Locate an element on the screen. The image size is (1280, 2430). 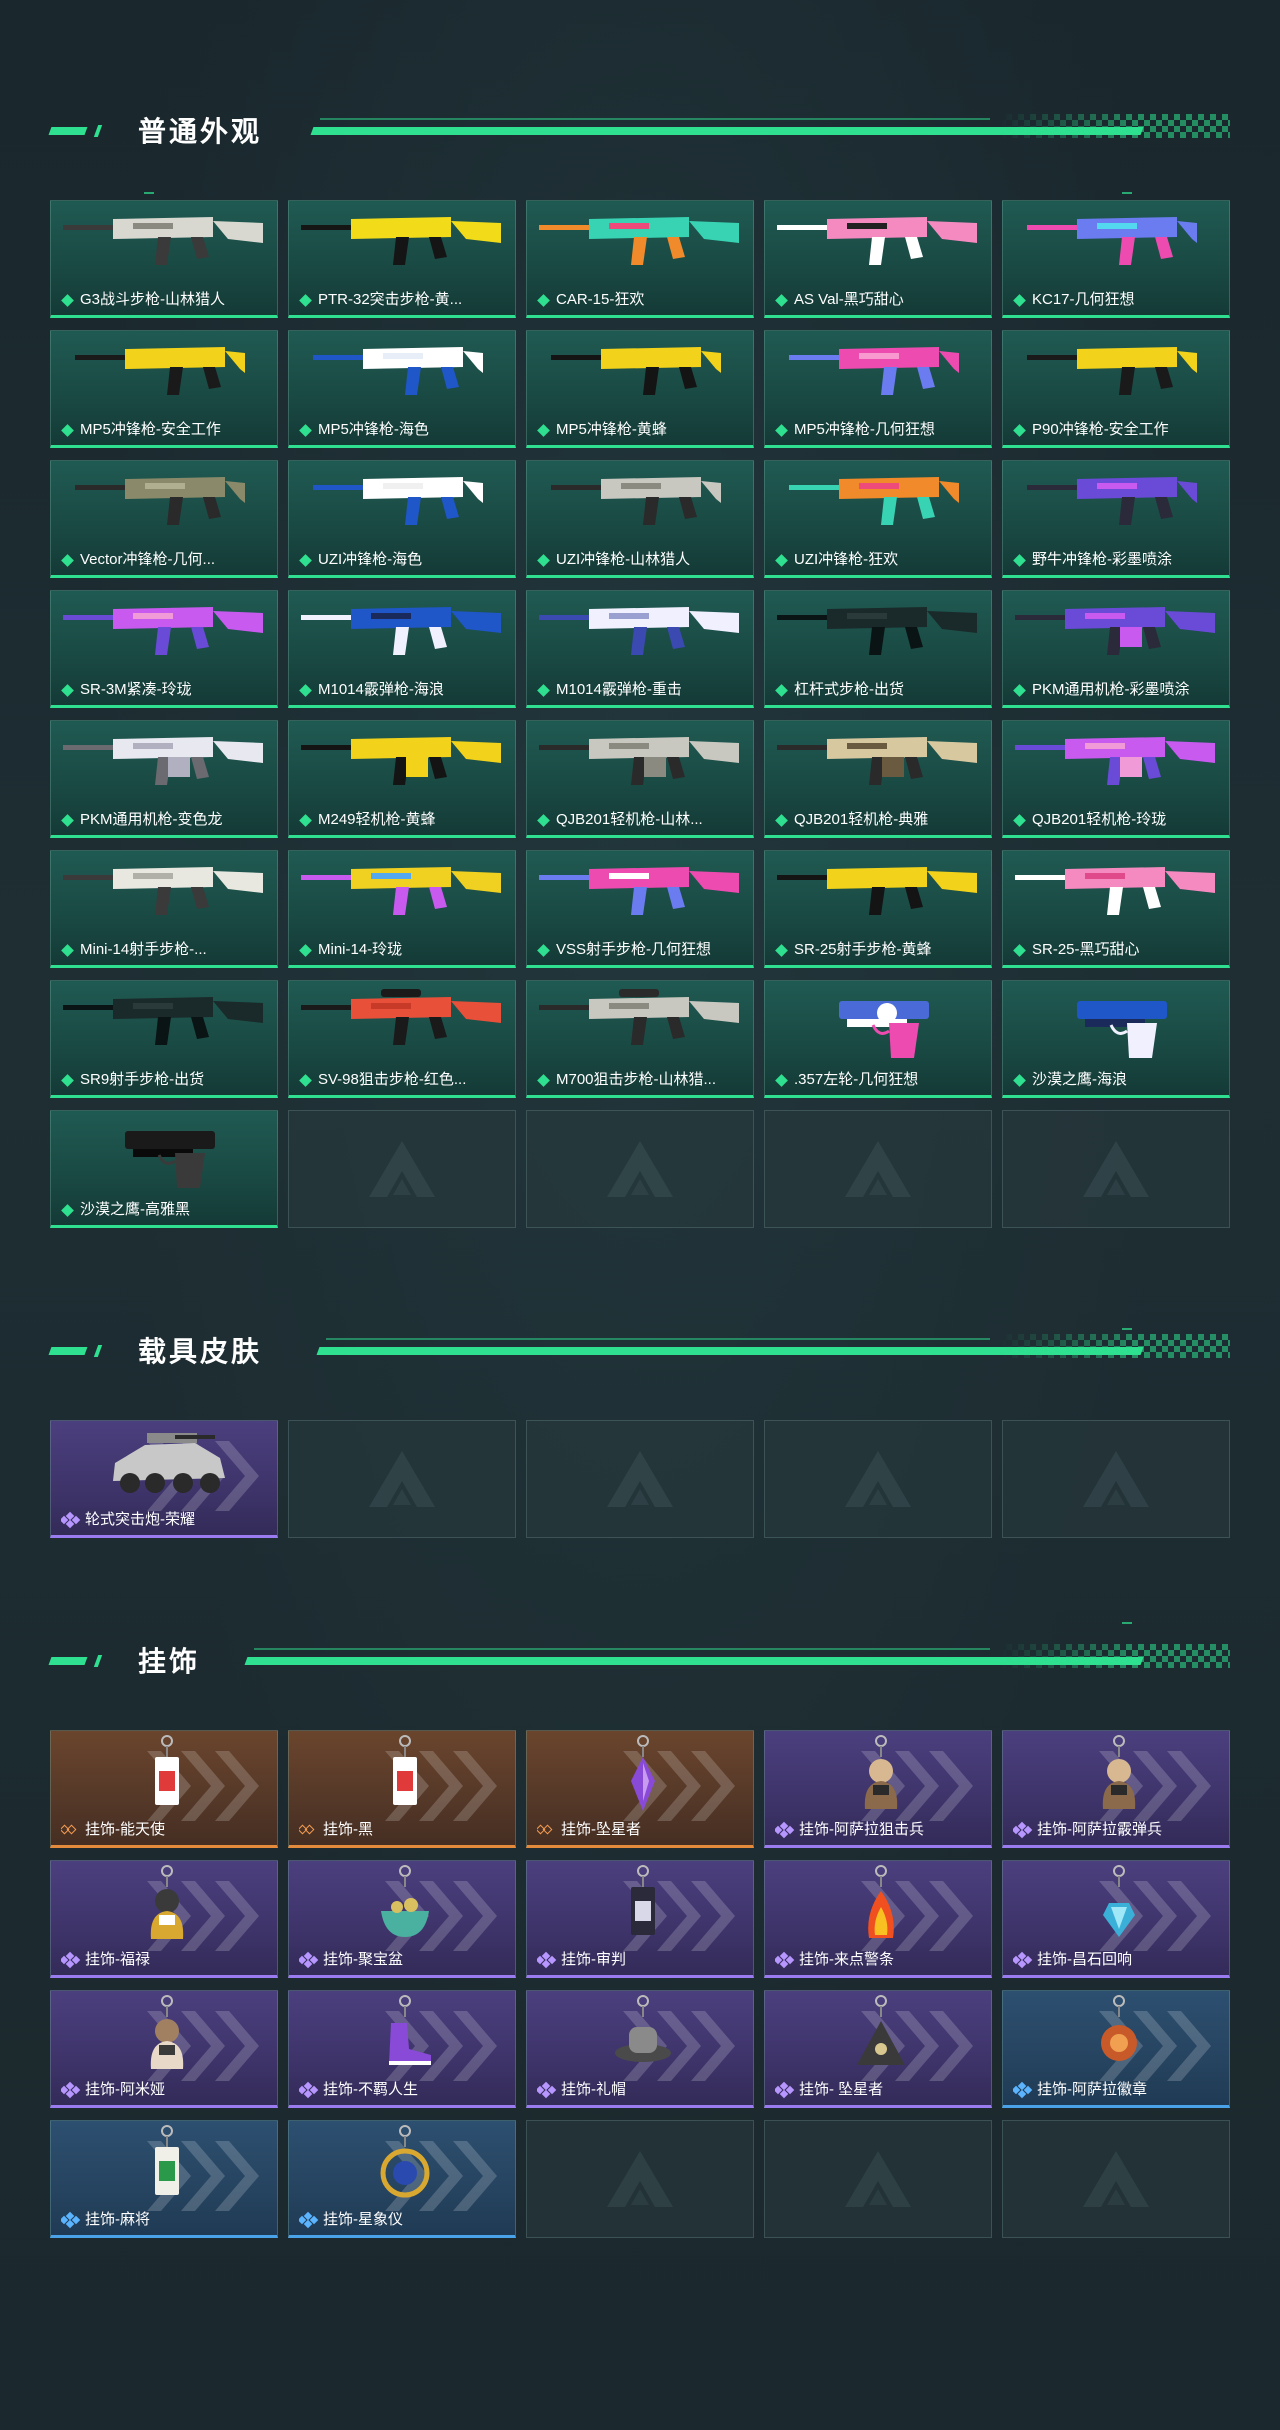
item-name: 挂饰-阿萨拉狙击兵 is located at coordinates (861, 1829).